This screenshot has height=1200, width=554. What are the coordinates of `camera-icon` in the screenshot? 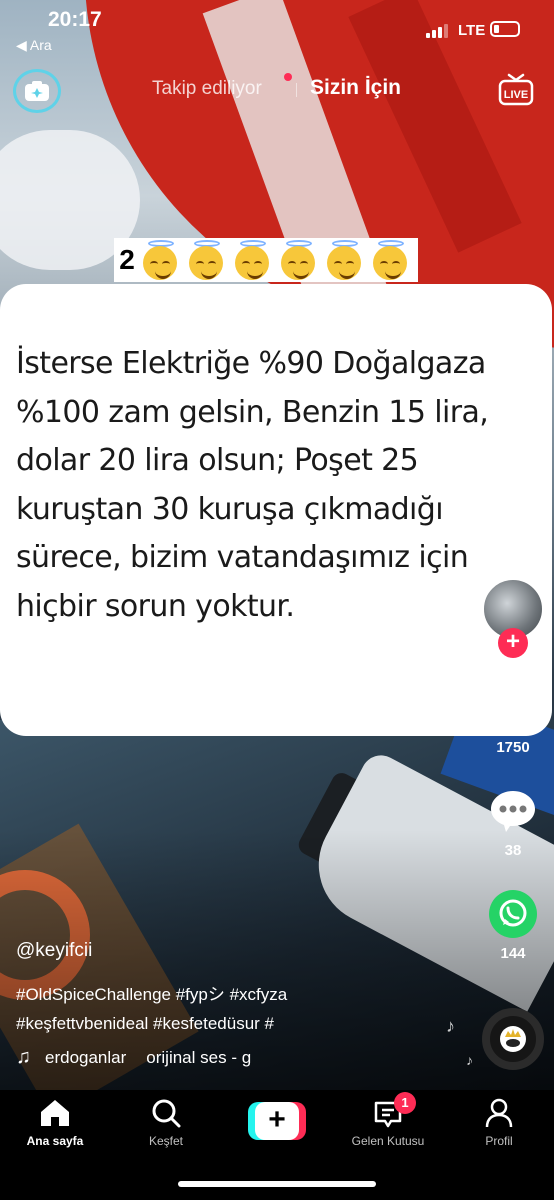 It's located at (37, 91).